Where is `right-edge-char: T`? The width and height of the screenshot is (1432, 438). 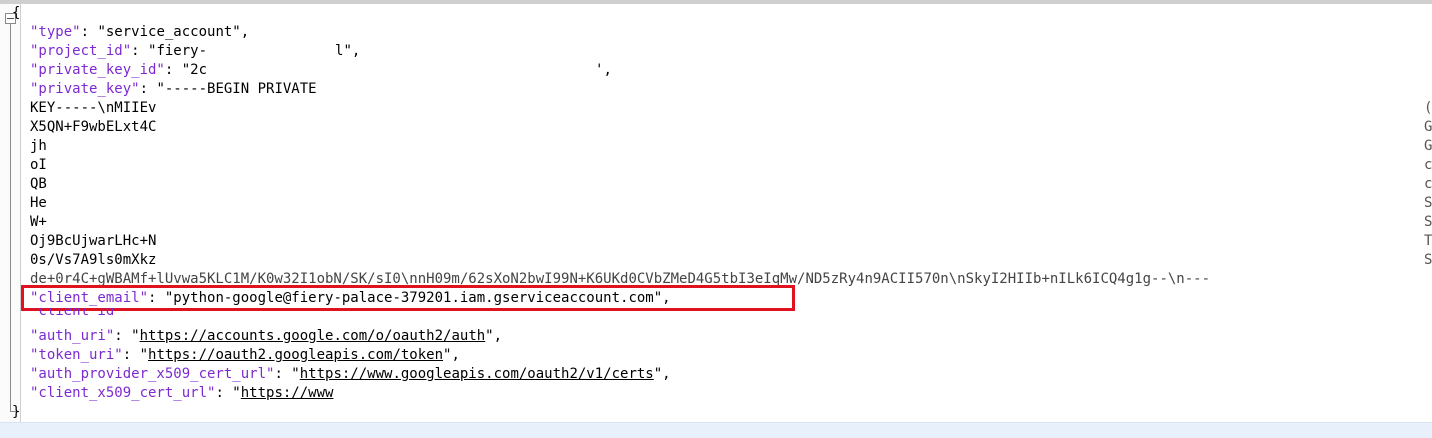 right-edge-char: T is located at coordinates (1428, 241).